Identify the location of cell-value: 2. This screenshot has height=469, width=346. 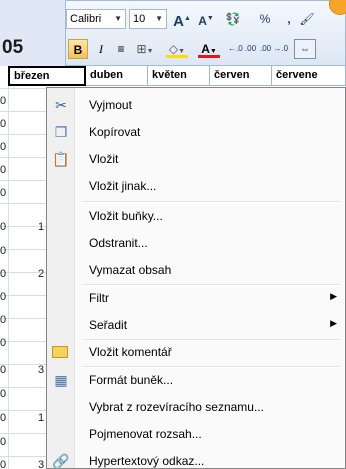
(41, 274).